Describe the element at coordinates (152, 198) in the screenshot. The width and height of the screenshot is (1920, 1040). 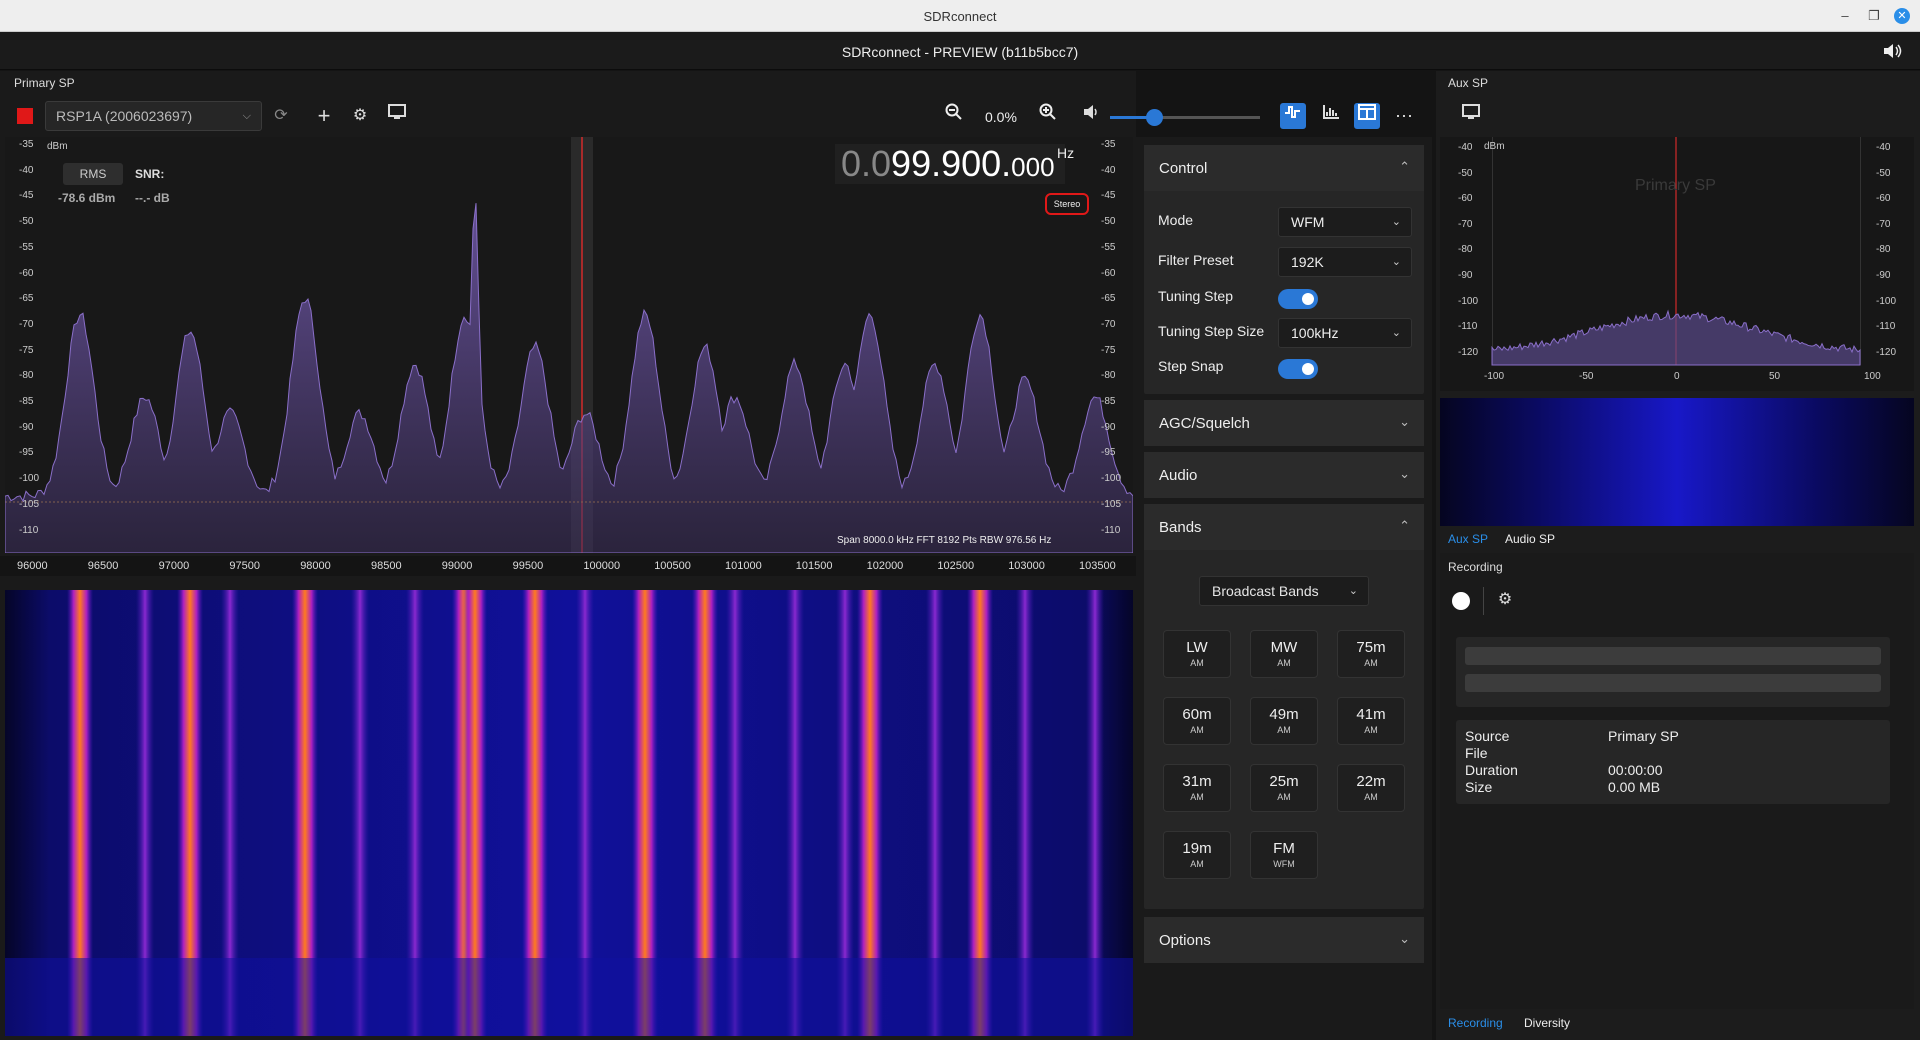
I see `snr-value: --.- dB` at that location.